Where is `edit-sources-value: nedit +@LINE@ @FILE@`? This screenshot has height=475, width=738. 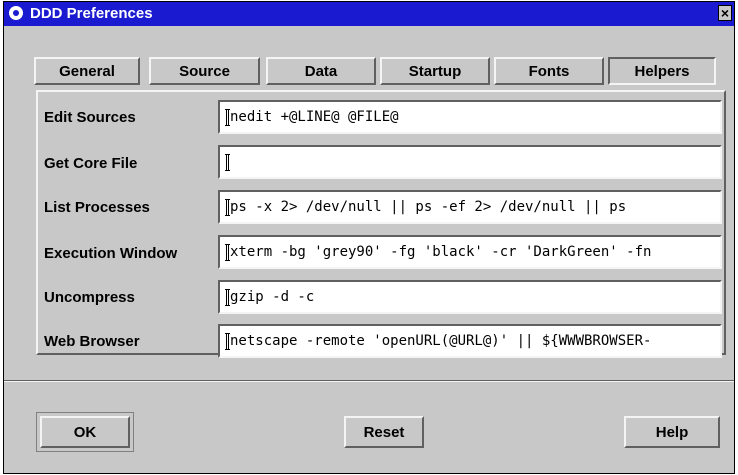
edit-sources-value: nedit +@LINE@ @FILE@ is located at coordinates (314, 117).